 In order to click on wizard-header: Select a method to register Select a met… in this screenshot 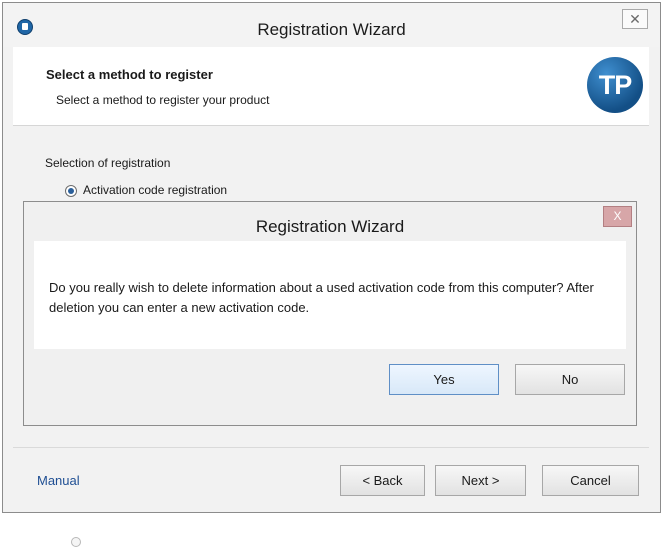, I will do `click(331, 86)`.